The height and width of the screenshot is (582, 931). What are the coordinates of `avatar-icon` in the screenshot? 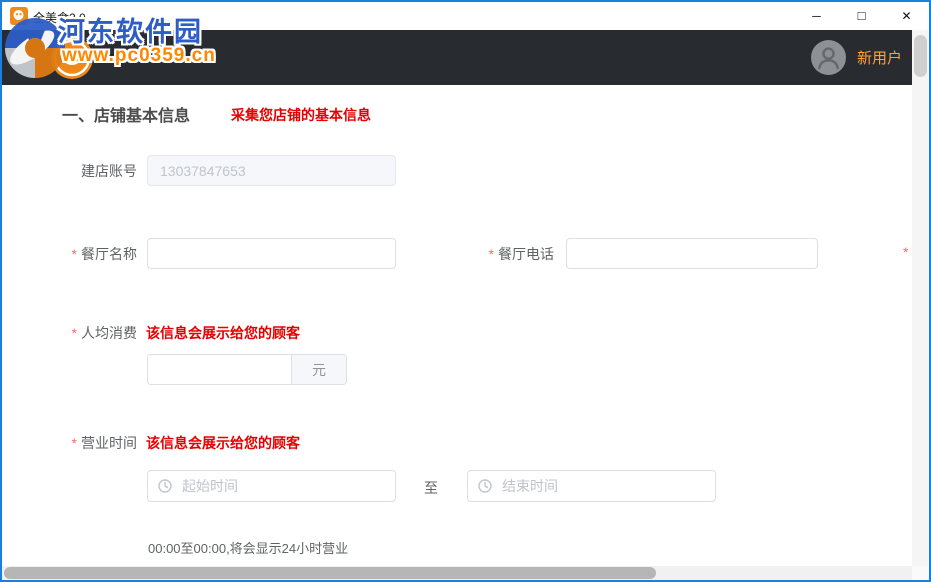 It's located at (828, 57).